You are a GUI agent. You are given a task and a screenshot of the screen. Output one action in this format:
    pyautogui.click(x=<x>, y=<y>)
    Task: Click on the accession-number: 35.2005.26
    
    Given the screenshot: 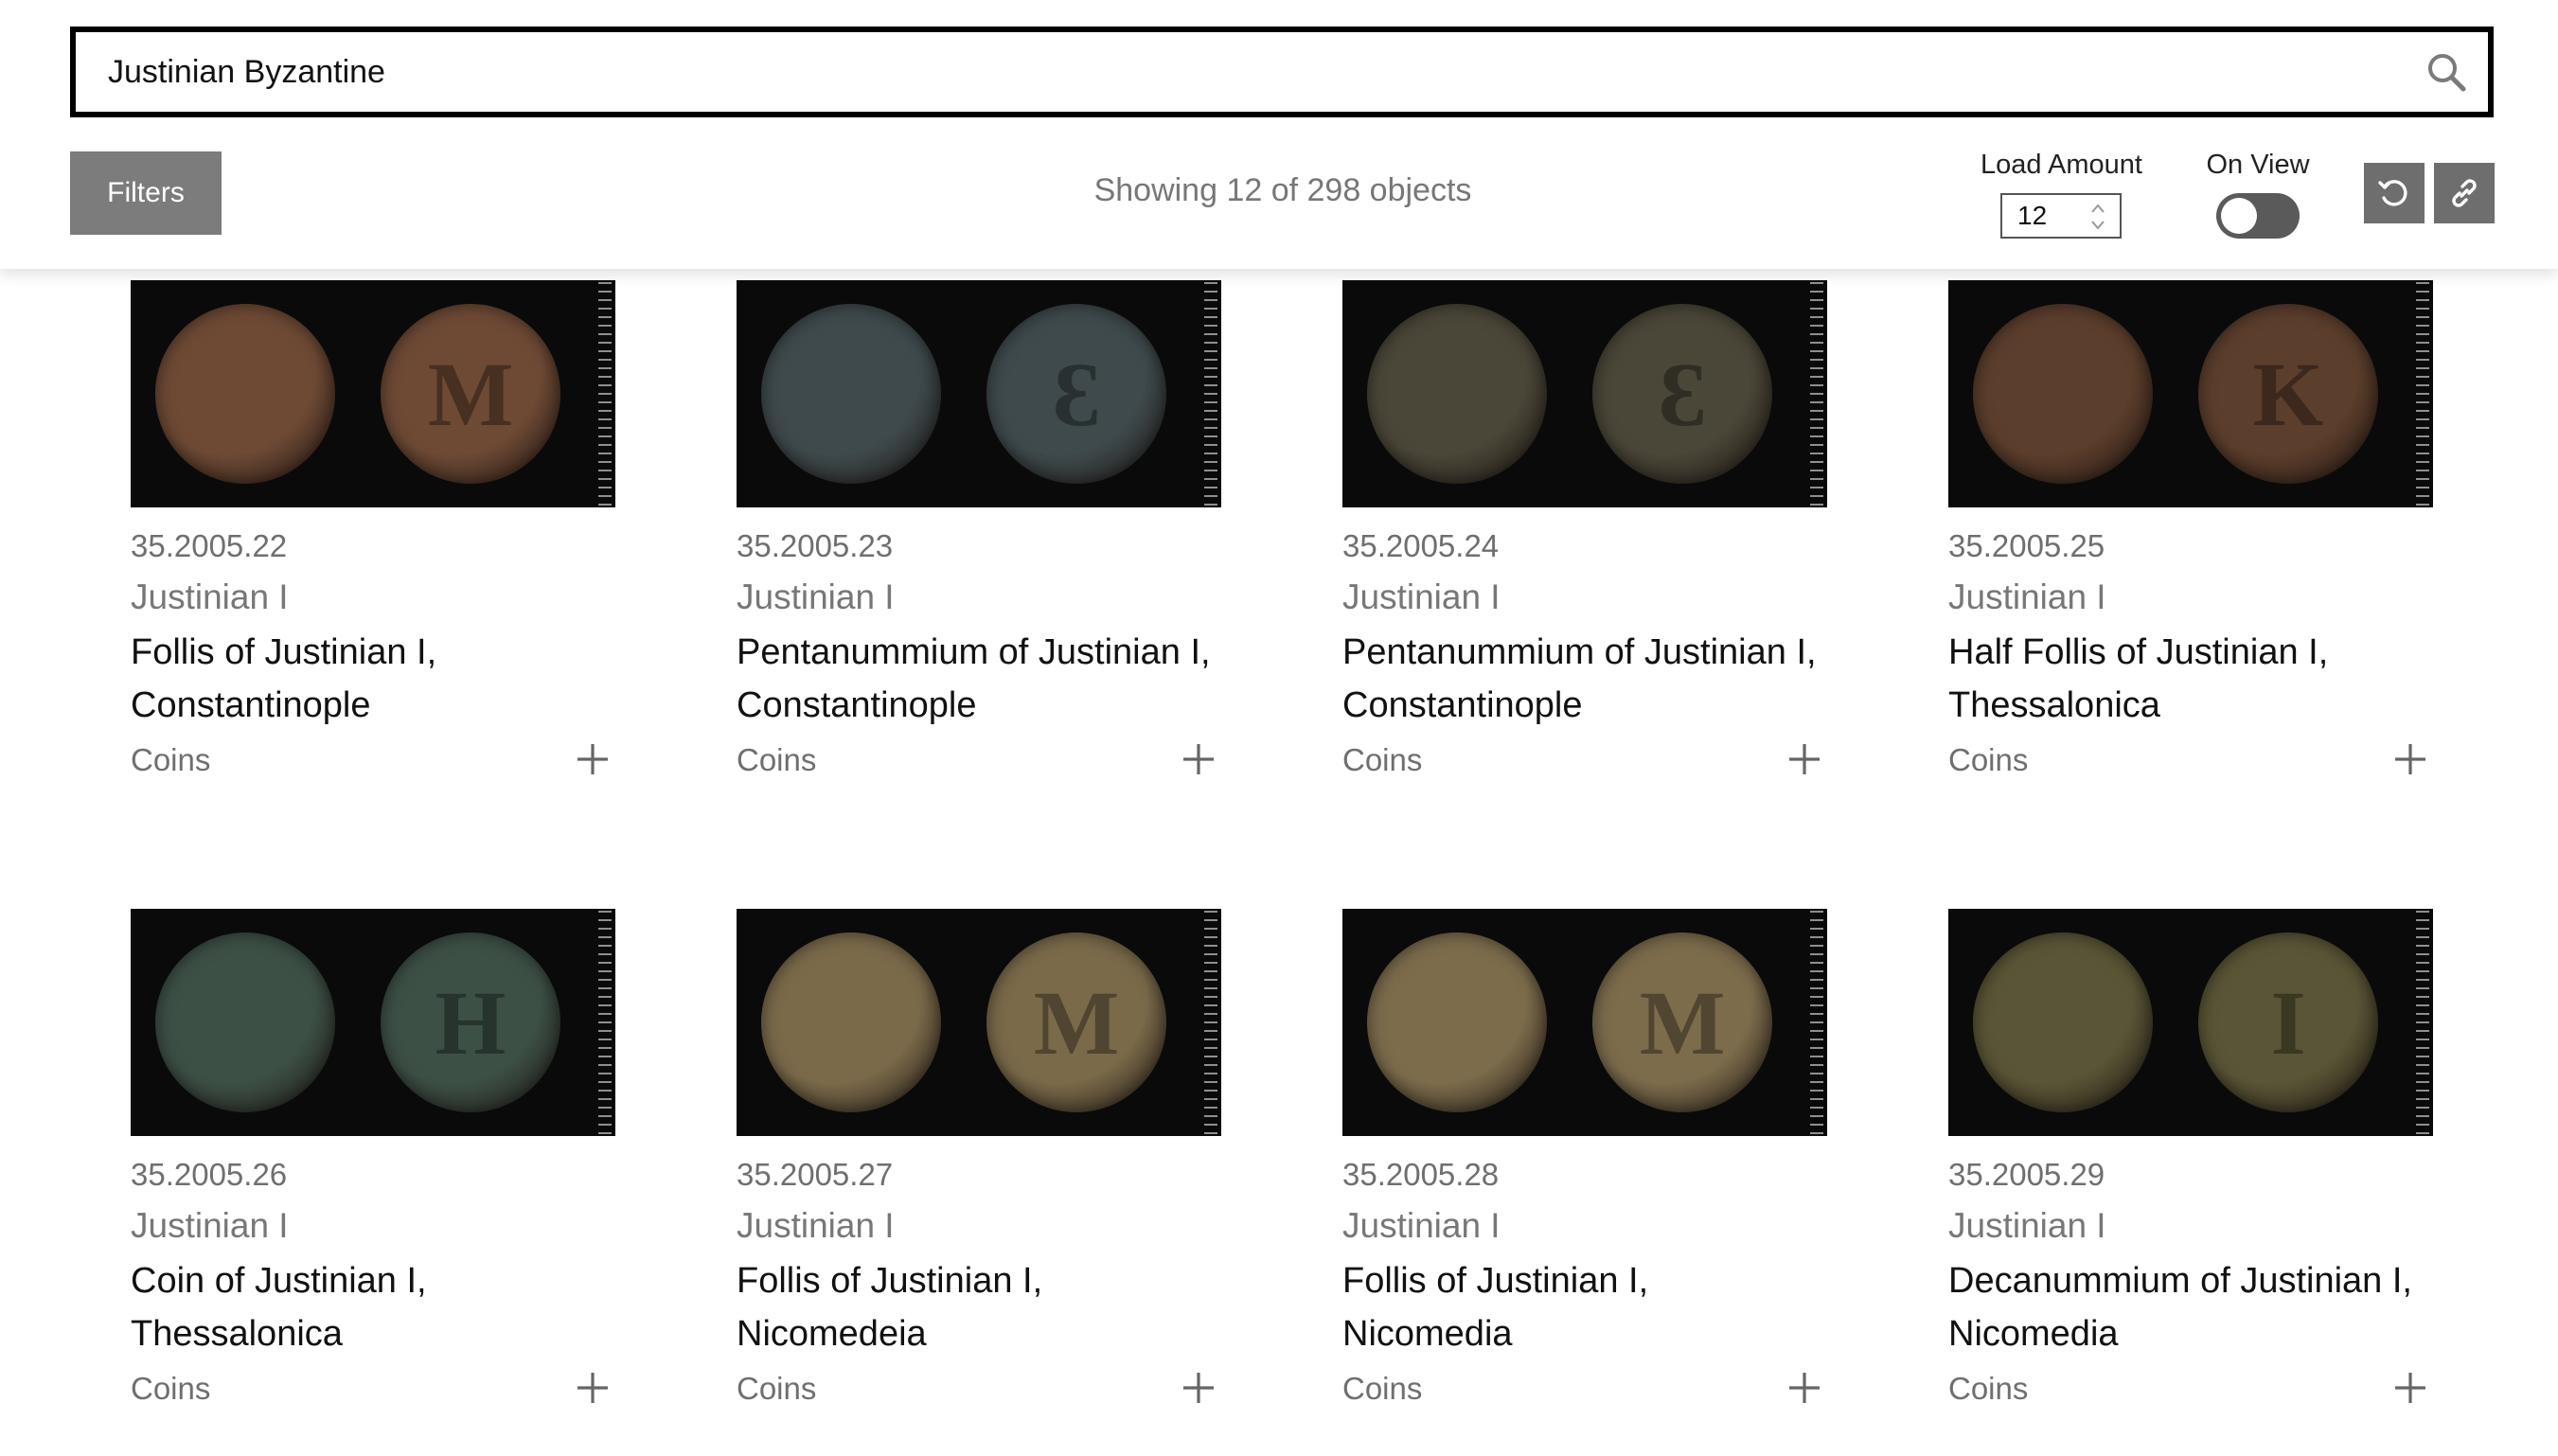 What is the action you would take?
    pyautogui.click(x=209, y=1174)
    